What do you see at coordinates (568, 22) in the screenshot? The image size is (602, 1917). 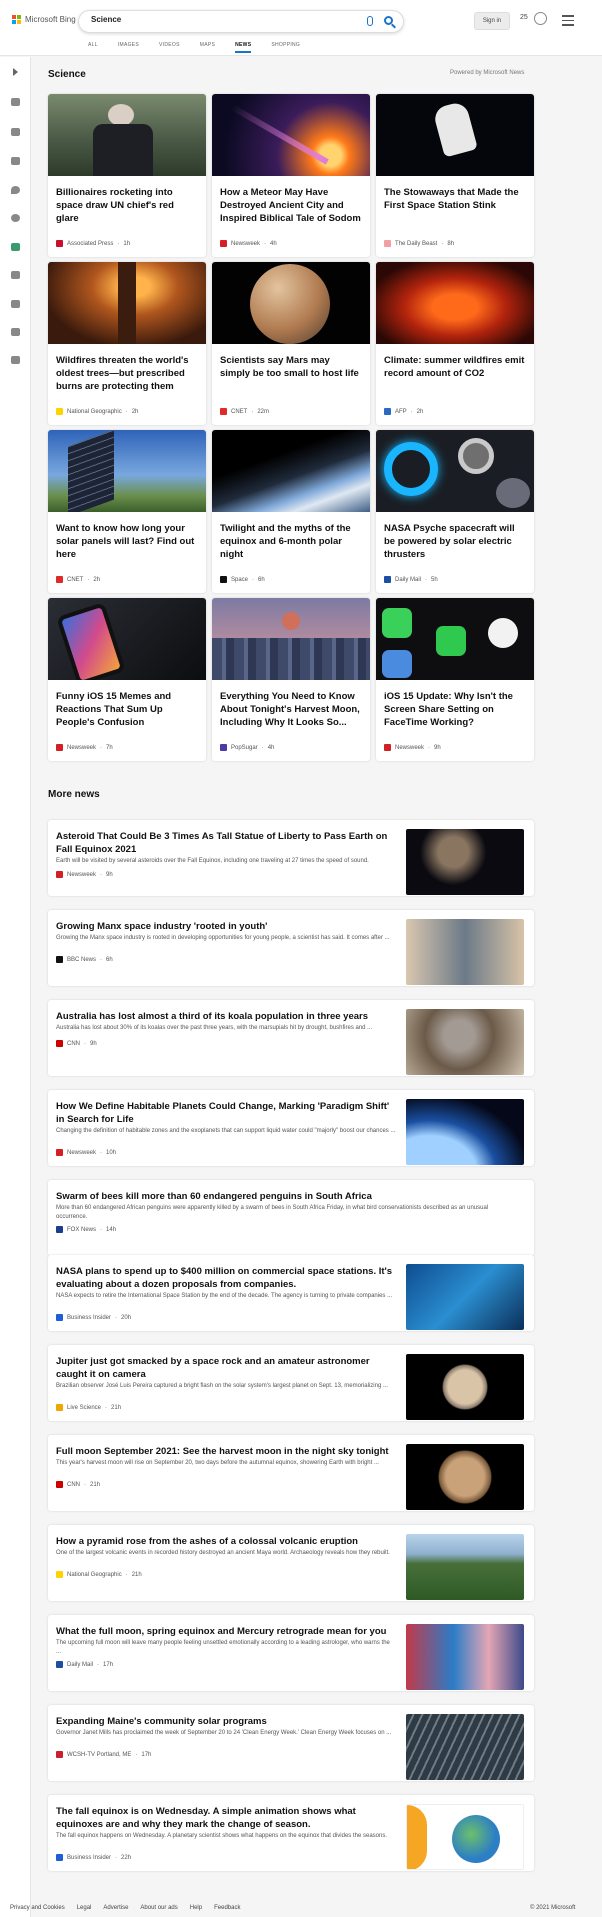 I see `menu-icon` at bounding box center [568, 22].